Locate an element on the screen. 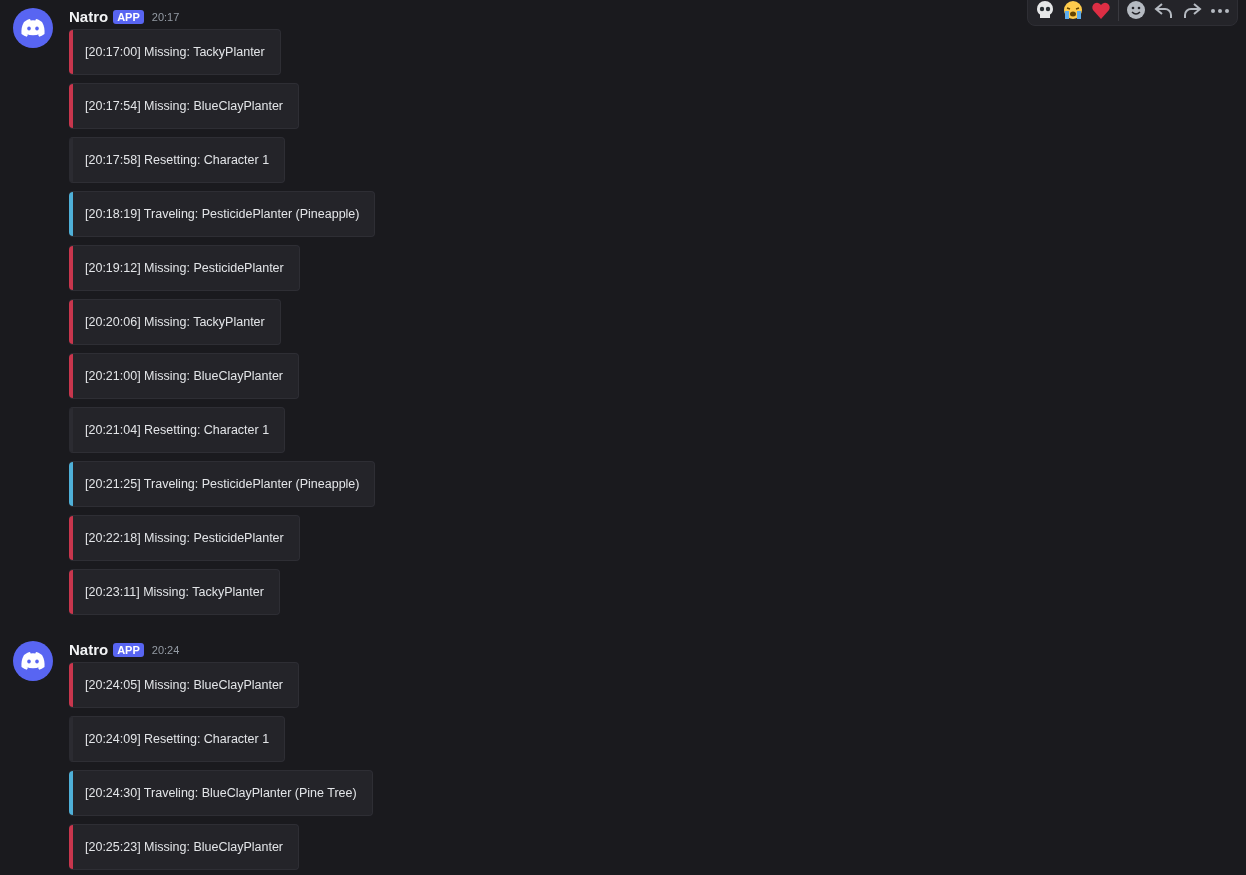 This screenshot has height=875, width=1246. log-text: [20:24:09] Resetting: Character 1 is located at coordinates (177, 739).